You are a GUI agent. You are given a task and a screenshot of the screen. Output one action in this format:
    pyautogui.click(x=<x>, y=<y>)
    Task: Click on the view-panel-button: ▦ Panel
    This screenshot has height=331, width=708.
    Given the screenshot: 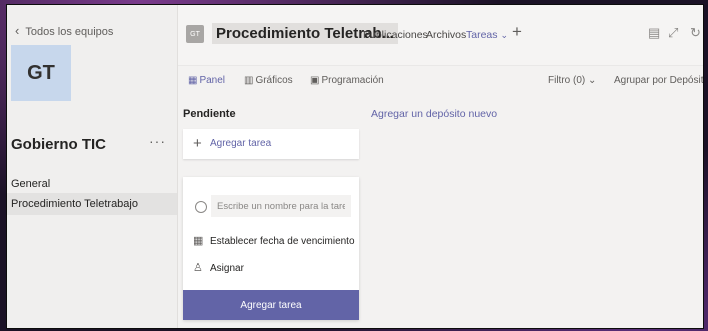 What is the action you would take?
    pyautogui.click(x=206, y=80)
    